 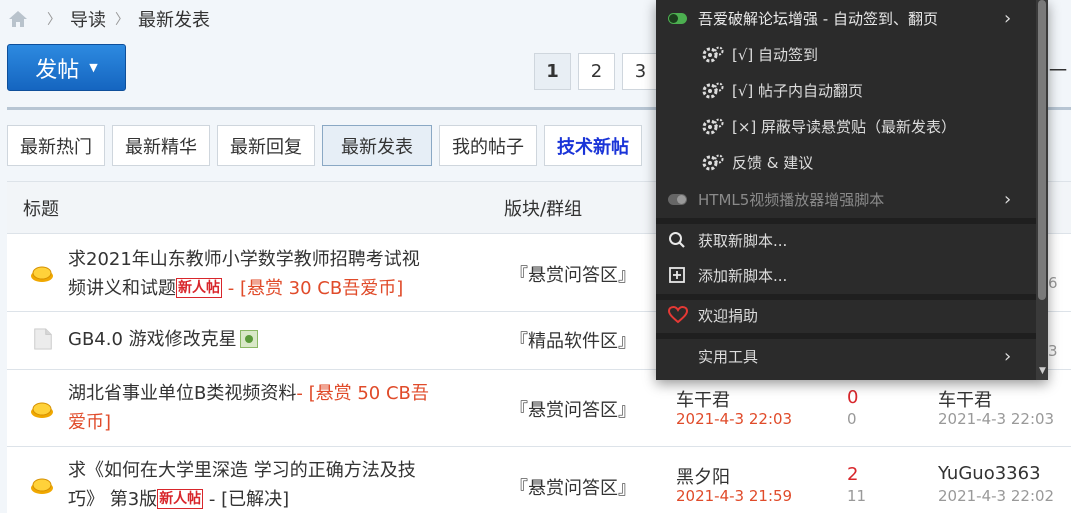 What do you see at coordinates (93, 67) in the screenshot?
I see `caret-down-icon: ▼` at bounding box center [93, 67].